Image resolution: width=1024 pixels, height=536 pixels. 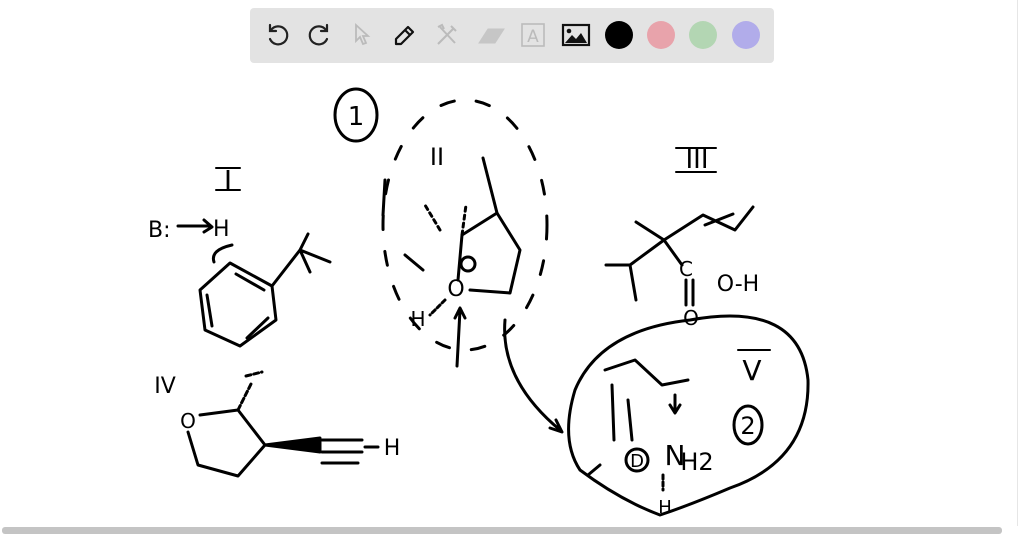 I want to click on svg-text: 1, so click(x=356, y=117).